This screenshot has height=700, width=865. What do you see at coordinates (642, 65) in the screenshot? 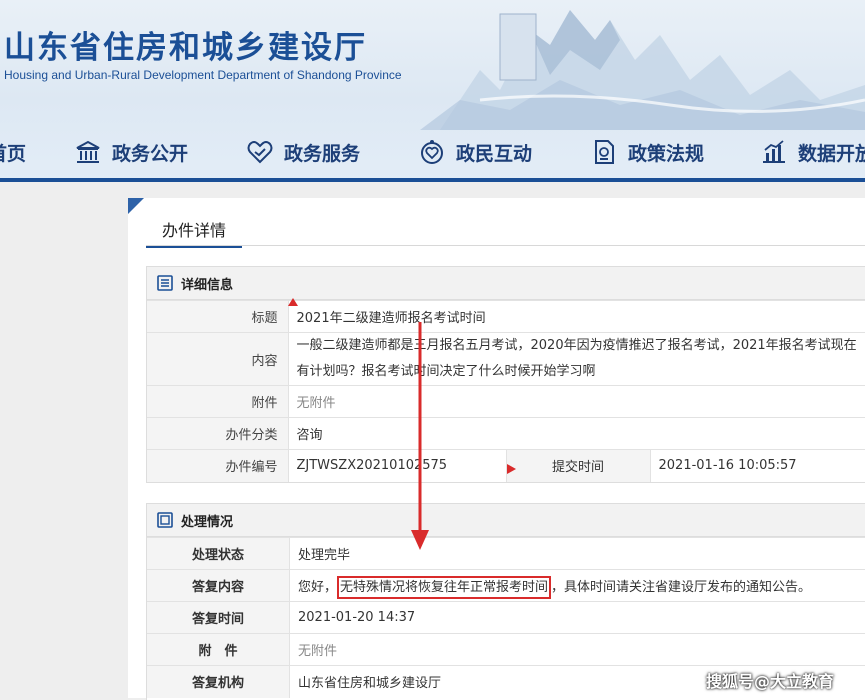
I see `mountain-illustration` at bounding box center [642, 65].